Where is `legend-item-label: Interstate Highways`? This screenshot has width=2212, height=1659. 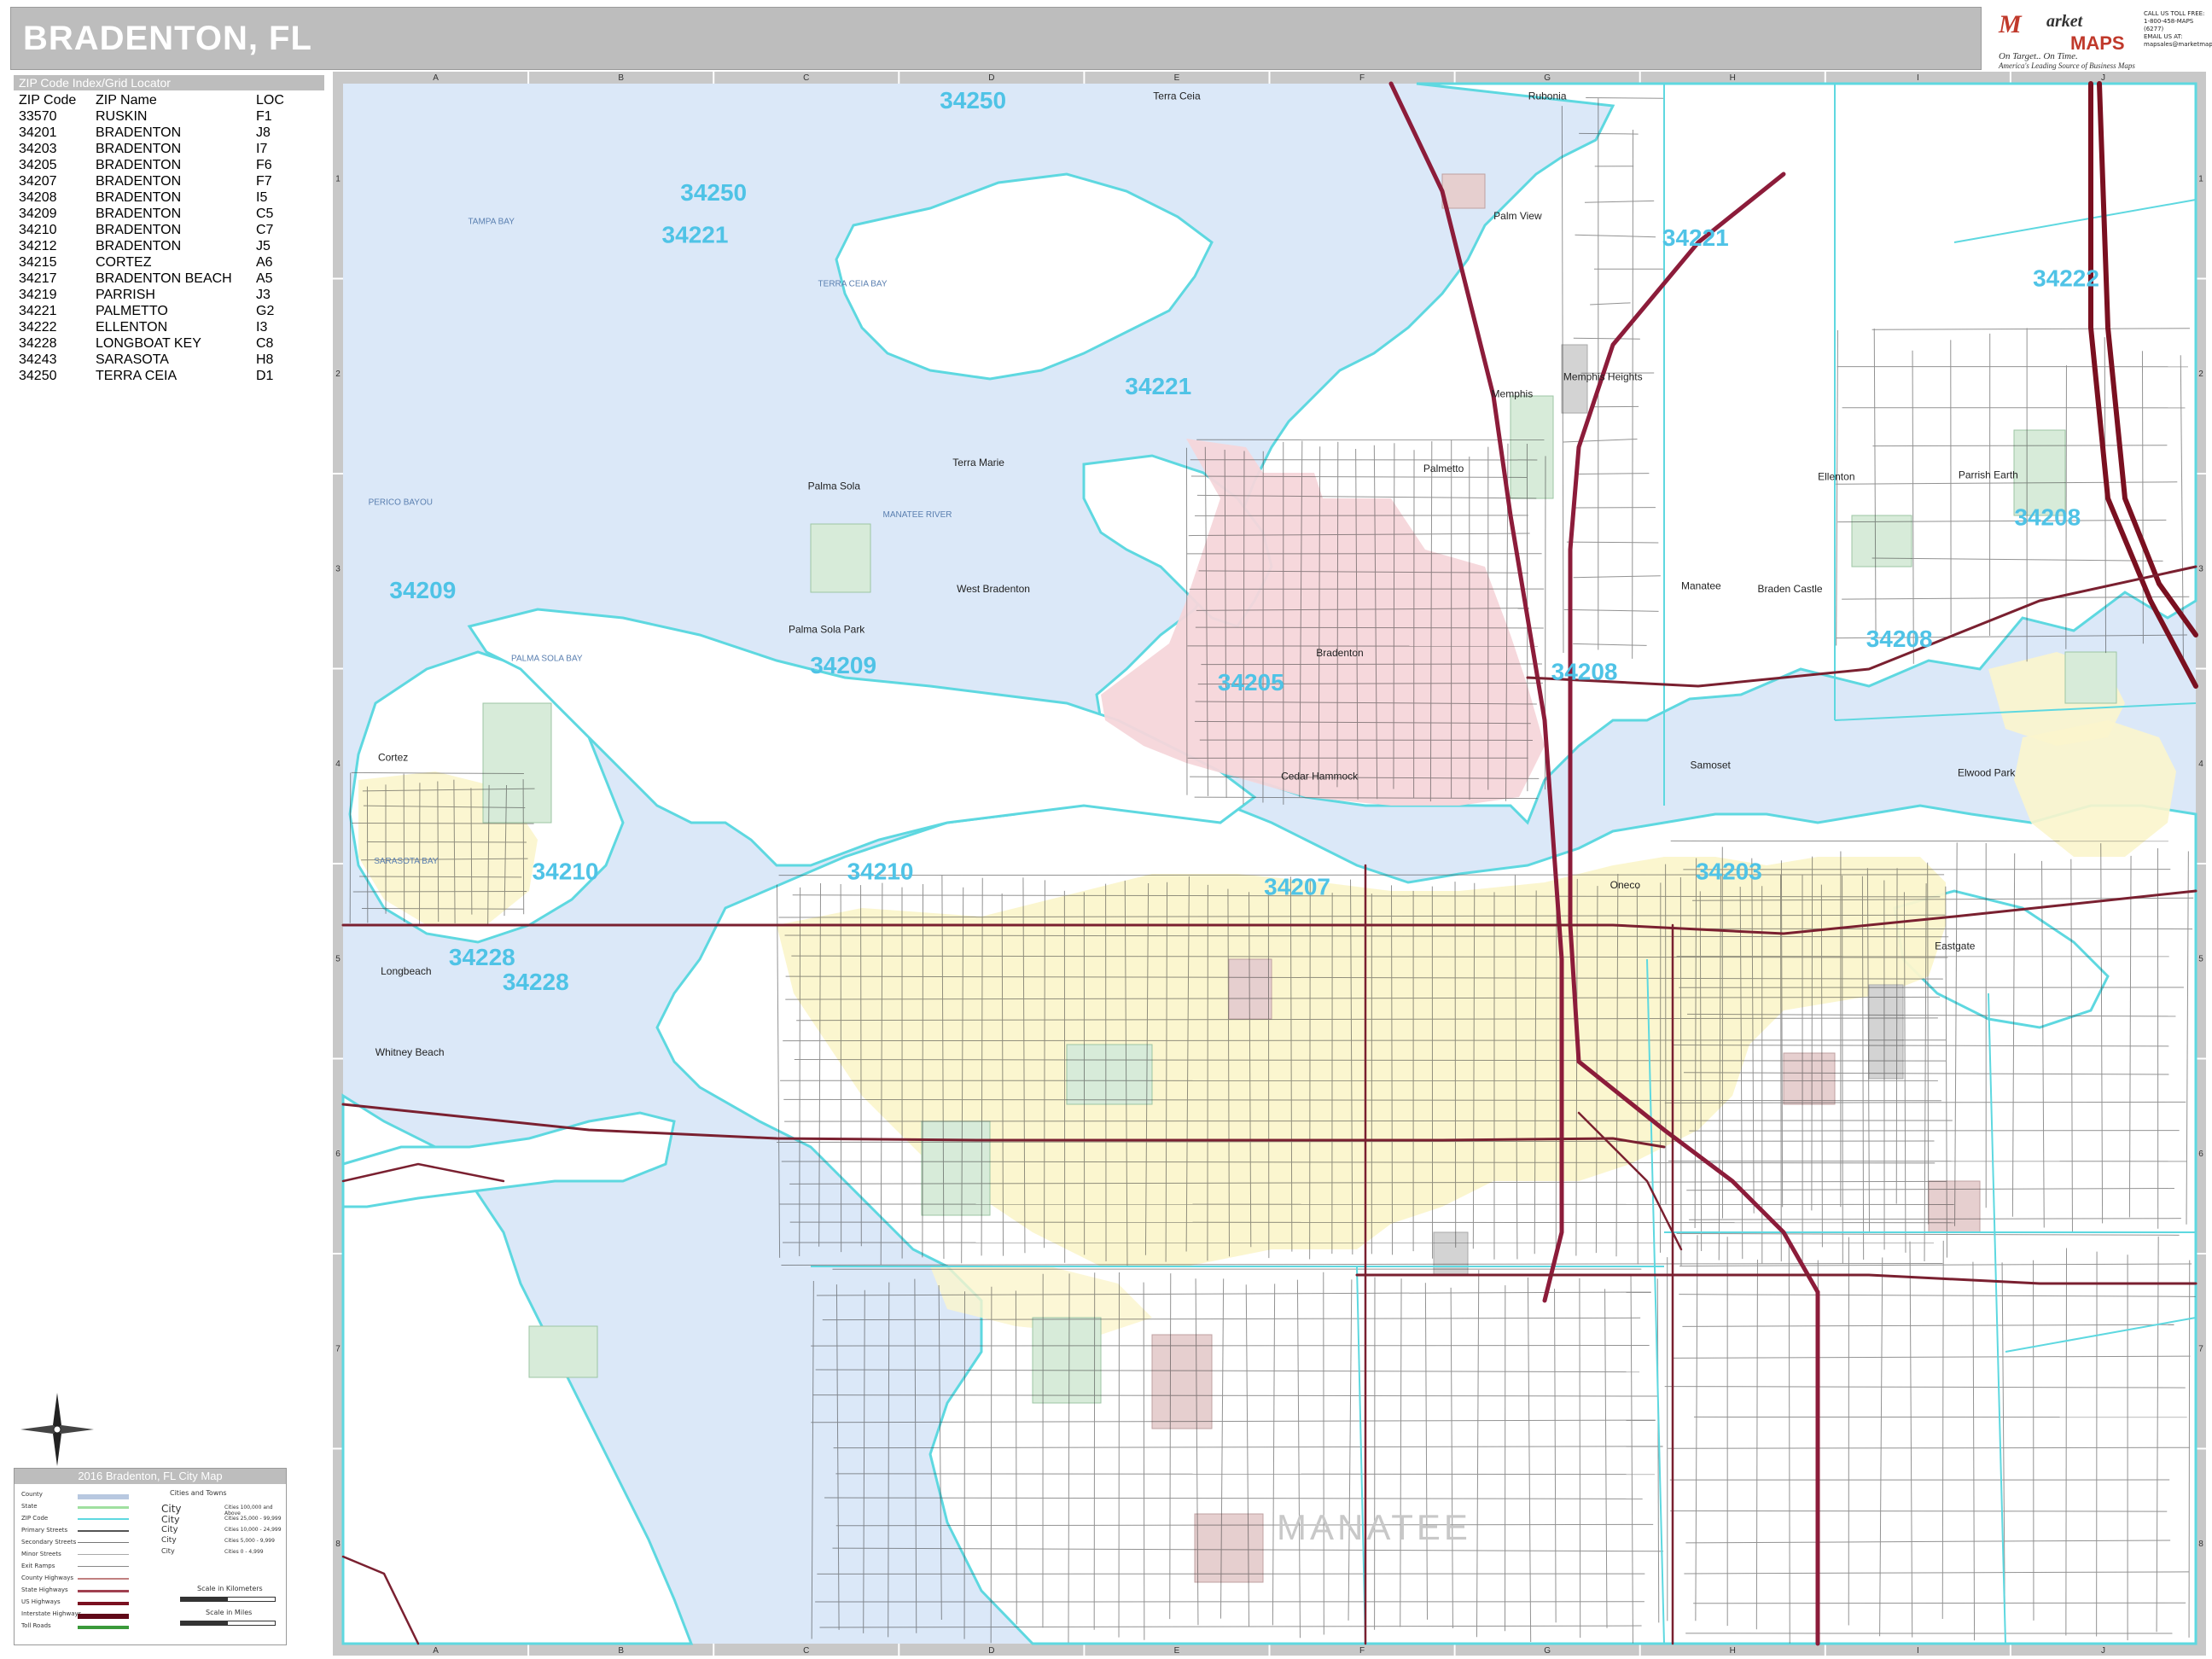 legend-item-label: Interstate Highways is located at coordinates (51, 1613).